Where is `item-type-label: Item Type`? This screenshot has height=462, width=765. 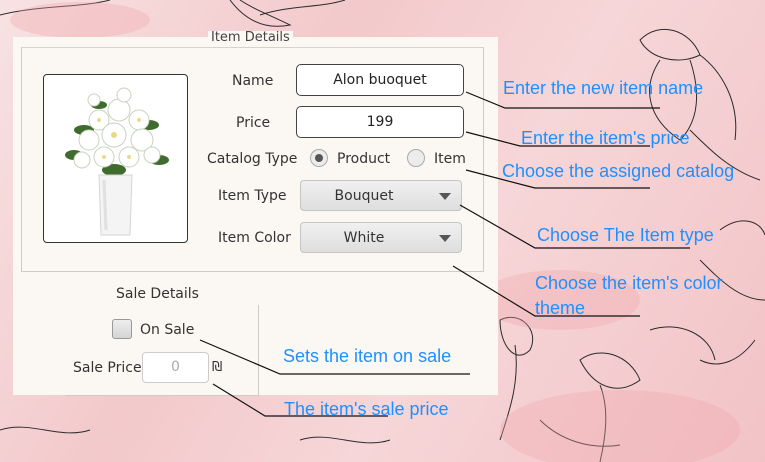
item-type-label: Item Type is located at coordinates (252, 196).